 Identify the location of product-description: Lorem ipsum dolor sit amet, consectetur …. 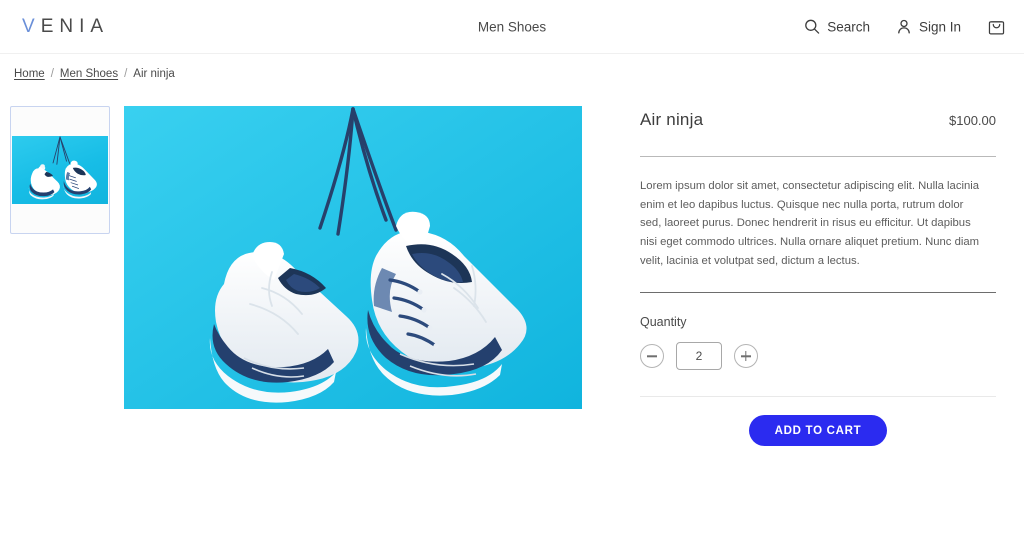
(810, 223).